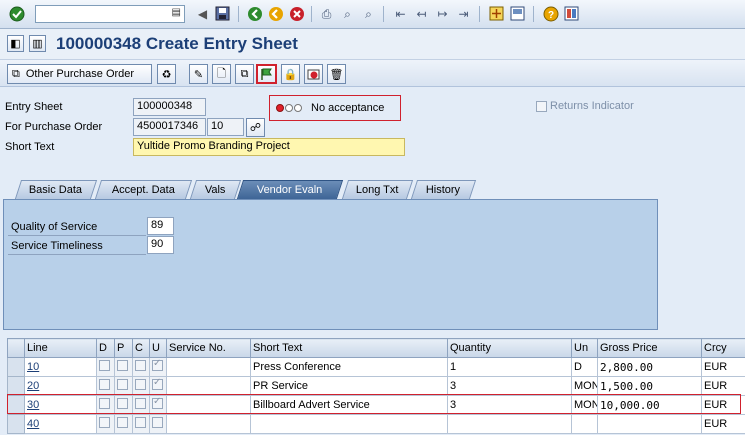  I want to click on cancel-icon, so click(296, 13).